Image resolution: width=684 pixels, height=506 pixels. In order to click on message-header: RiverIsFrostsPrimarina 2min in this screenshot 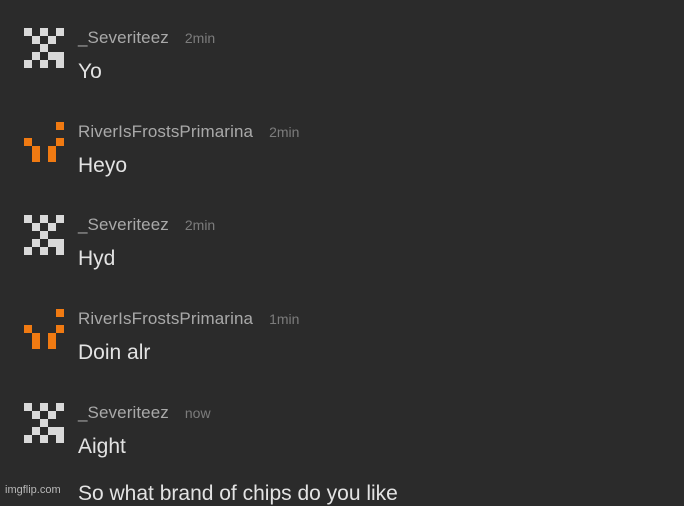, I will do `click(188, 133)`.